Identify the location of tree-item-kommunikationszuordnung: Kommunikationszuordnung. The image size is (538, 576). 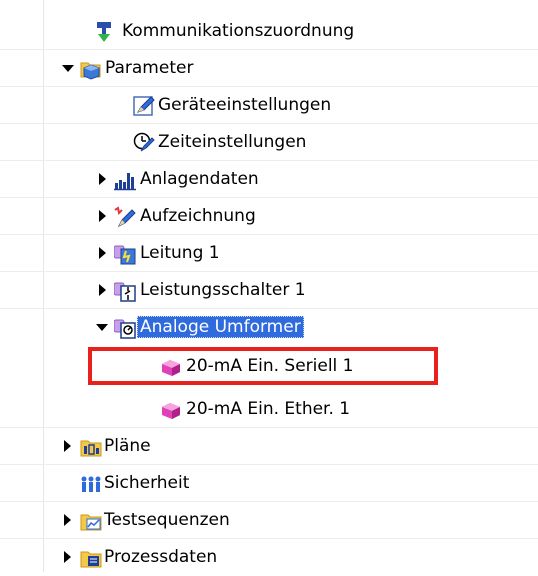
(269, 31).